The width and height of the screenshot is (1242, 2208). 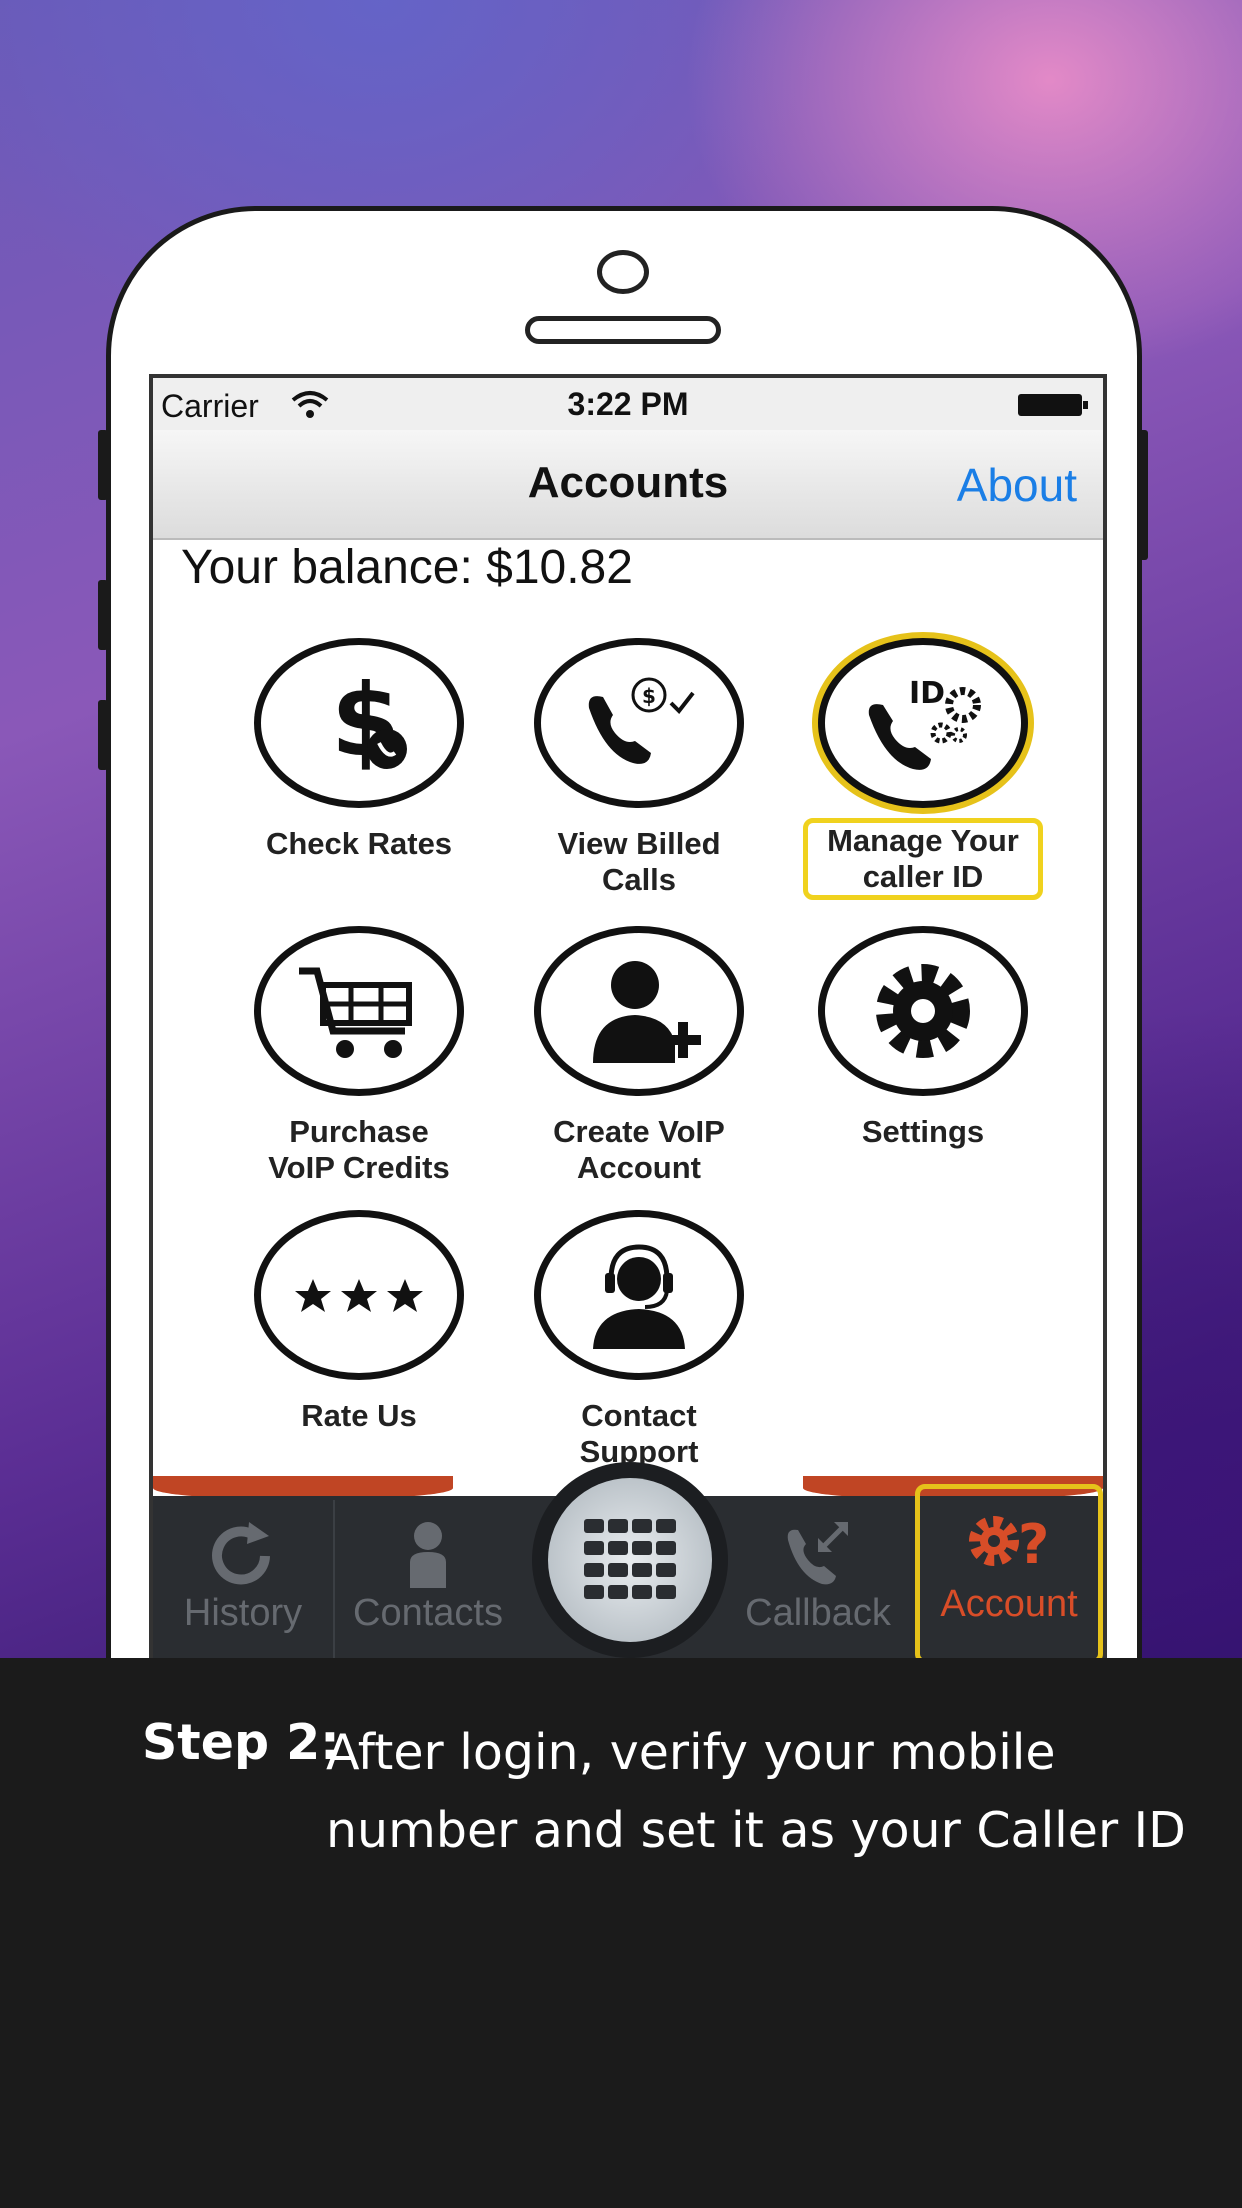 I want to click on phone-speaker, so click(x=623, y=330).